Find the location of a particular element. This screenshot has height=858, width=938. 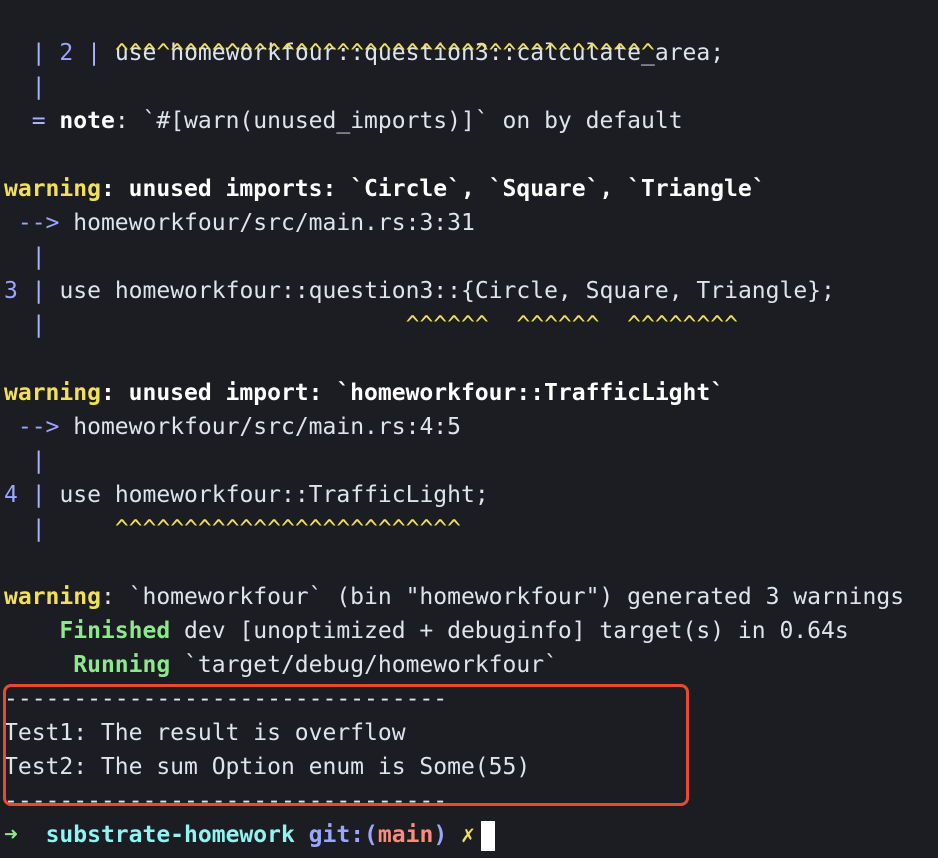

caret-line: | ^^^^^^^^^^^^^^^^^^^^^^^^^ is located at coordinates (232, 529).